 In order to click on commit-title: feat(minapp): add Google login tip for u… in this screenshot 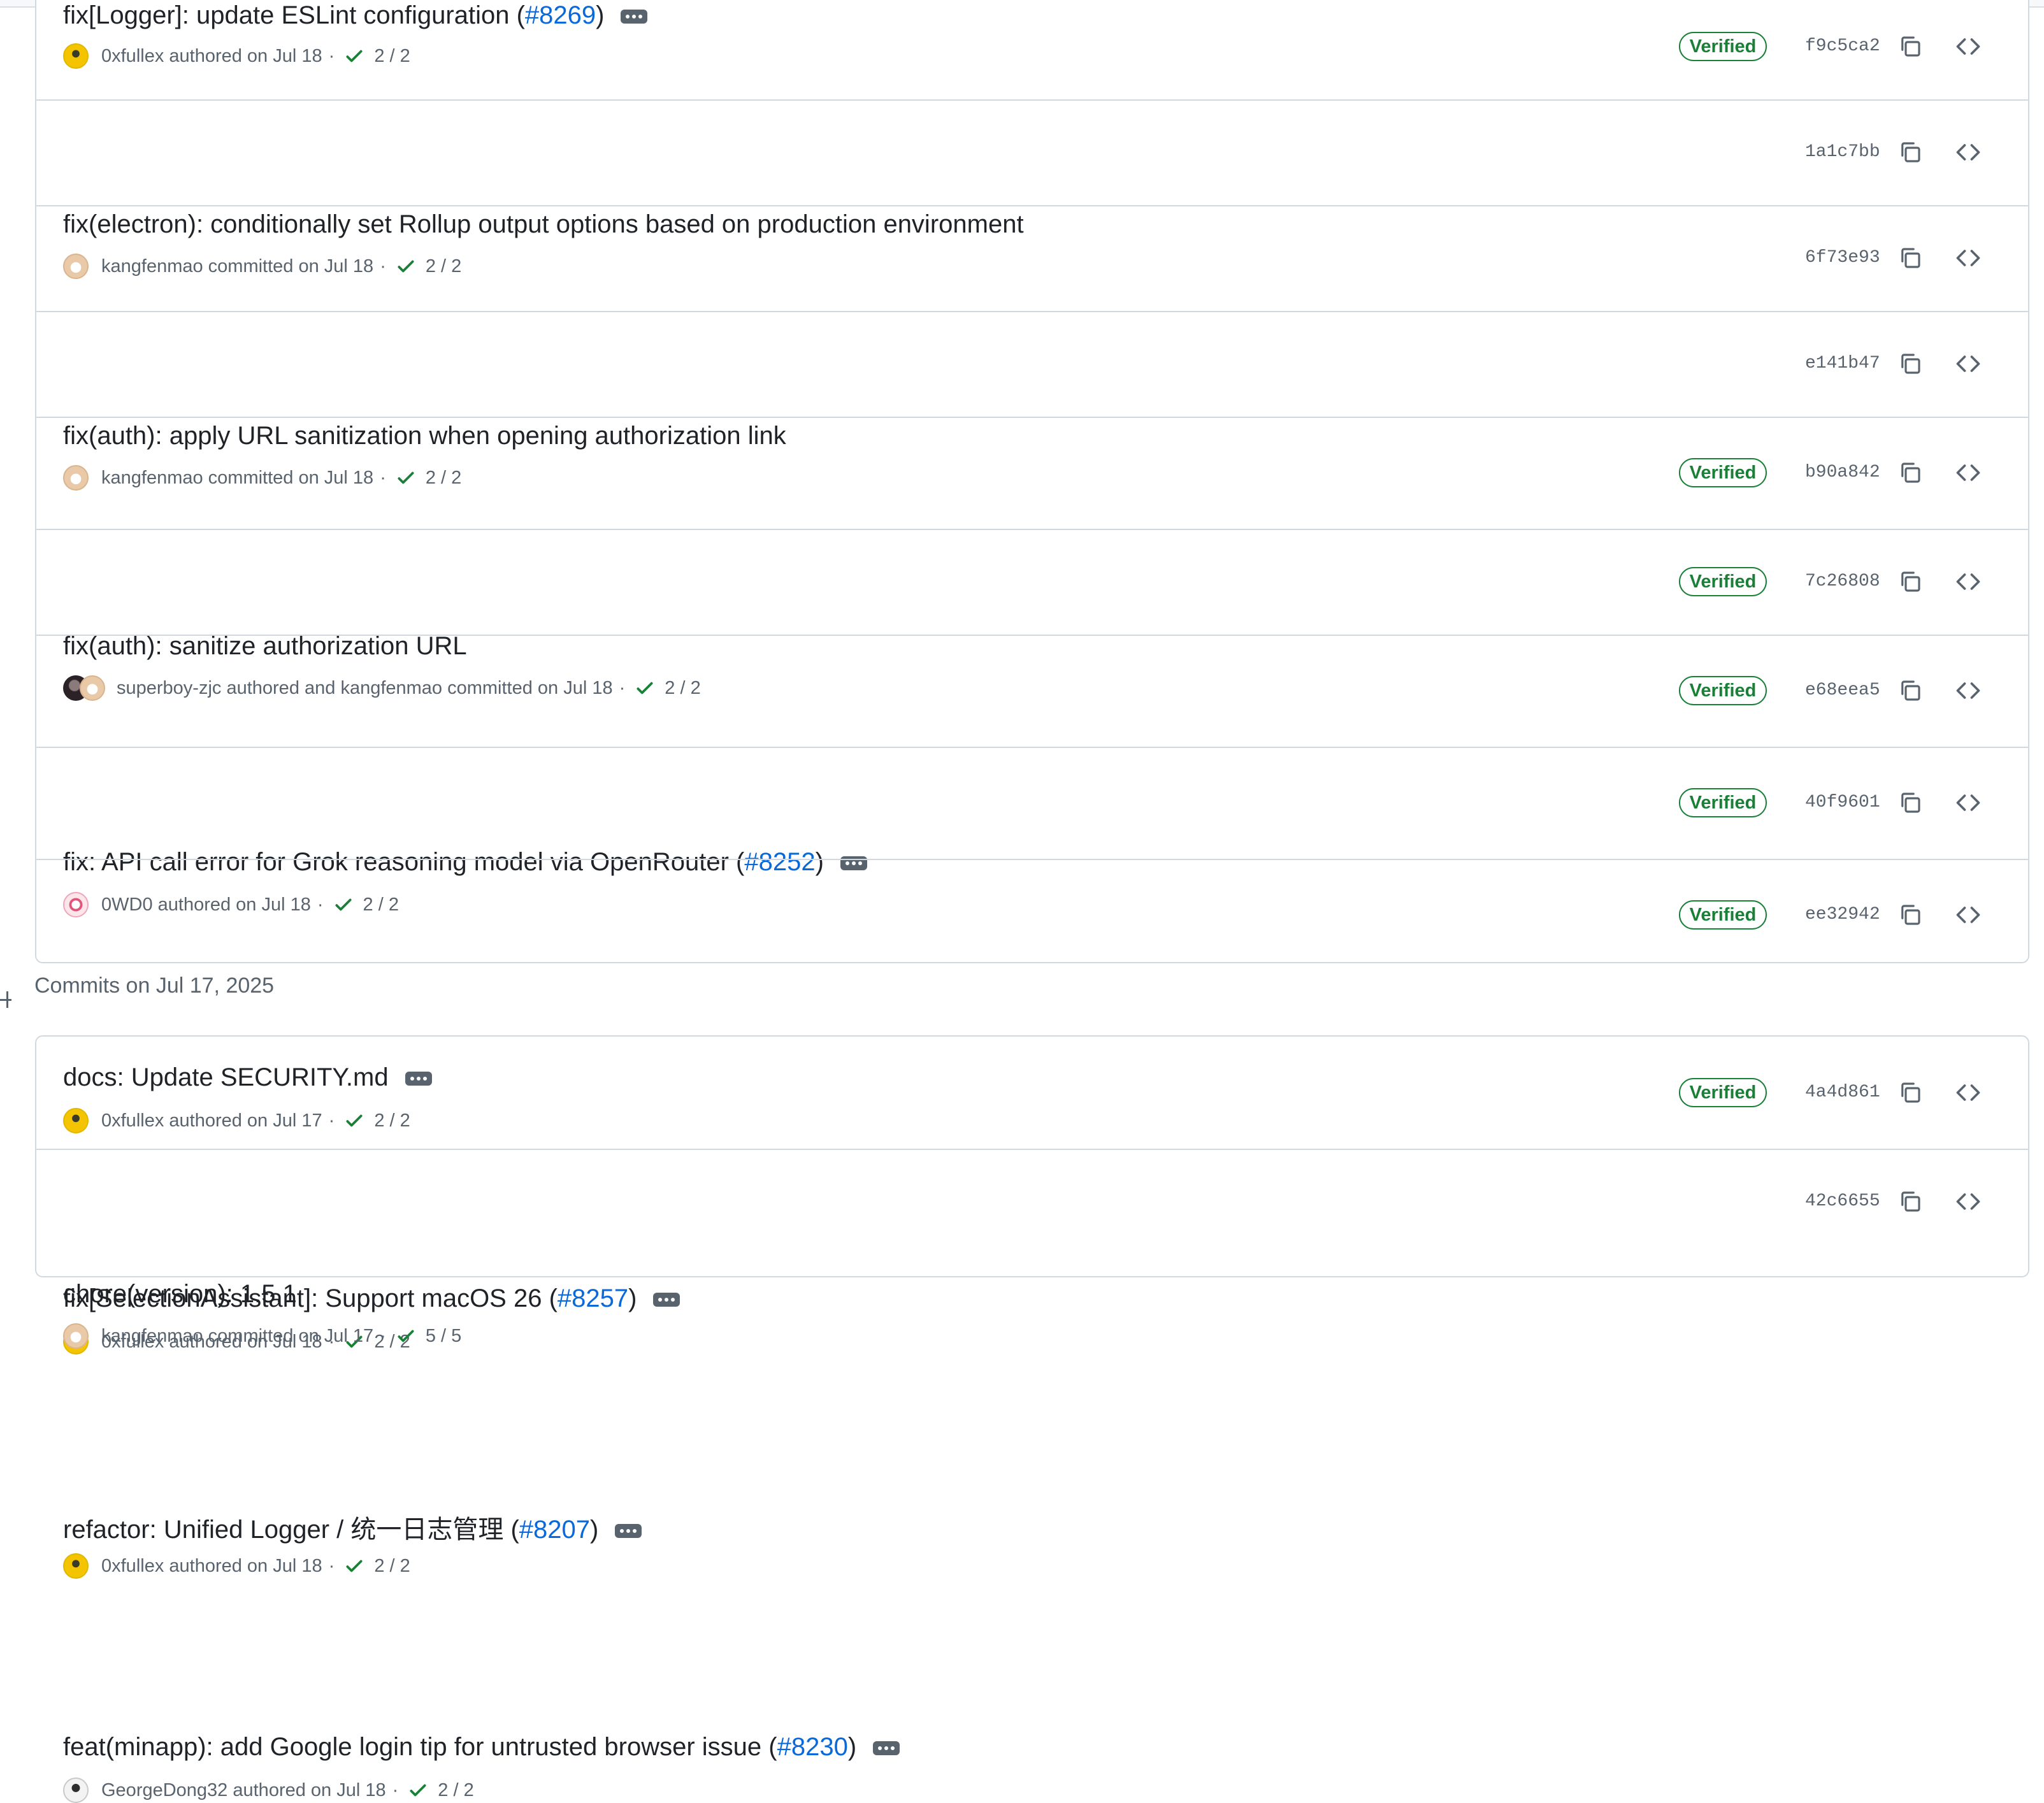, I will do `click(481, 1747)`.